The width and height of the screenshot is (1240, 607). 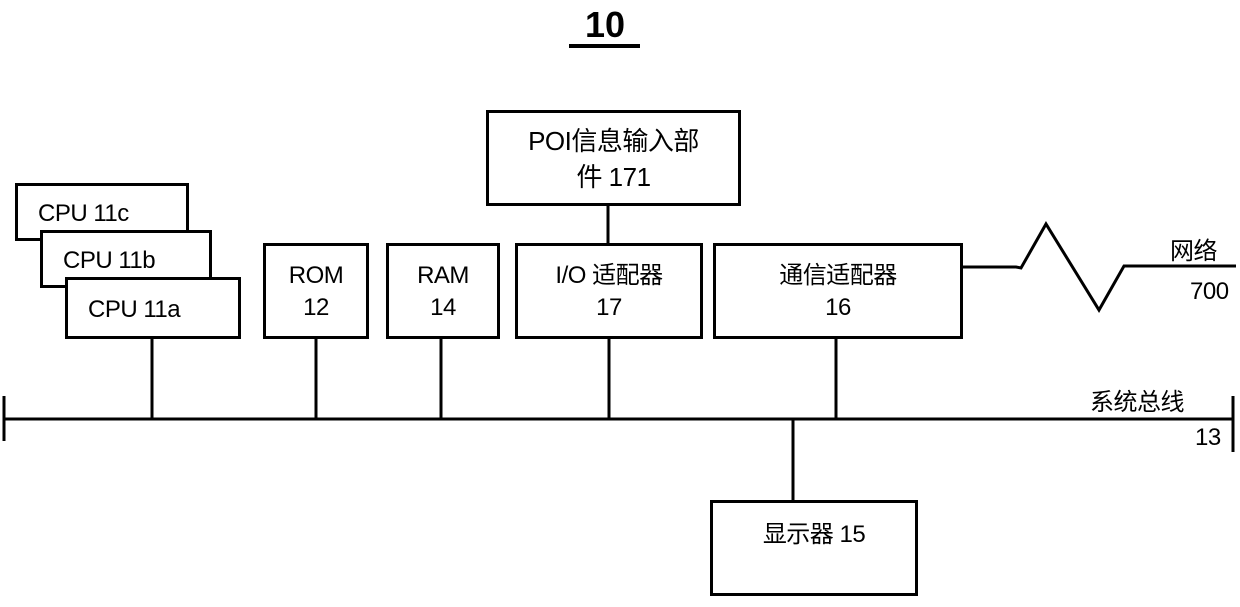 What do you see at coordinates (316, 291) in the screenshot?
I see `rom-box: ROM 12` at bounding box center [316, 291].